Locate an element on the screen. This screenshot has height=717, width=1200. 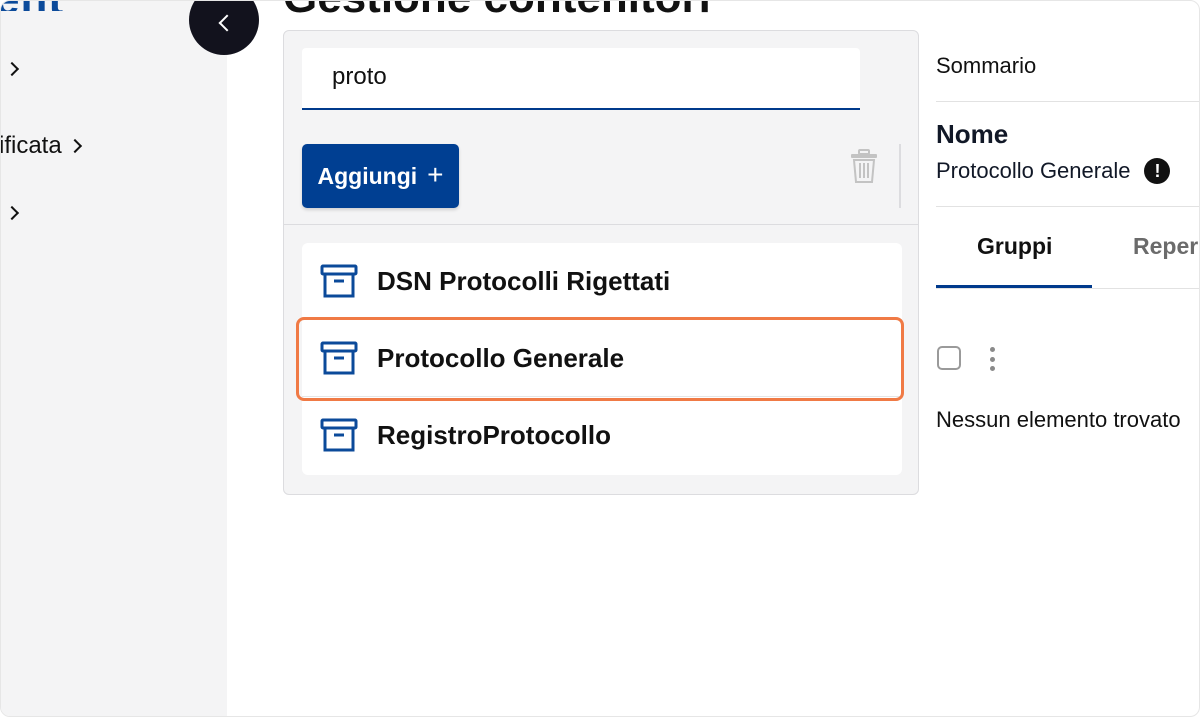
list-item: RegistroProtocollo is located at coordinates (602, 435).